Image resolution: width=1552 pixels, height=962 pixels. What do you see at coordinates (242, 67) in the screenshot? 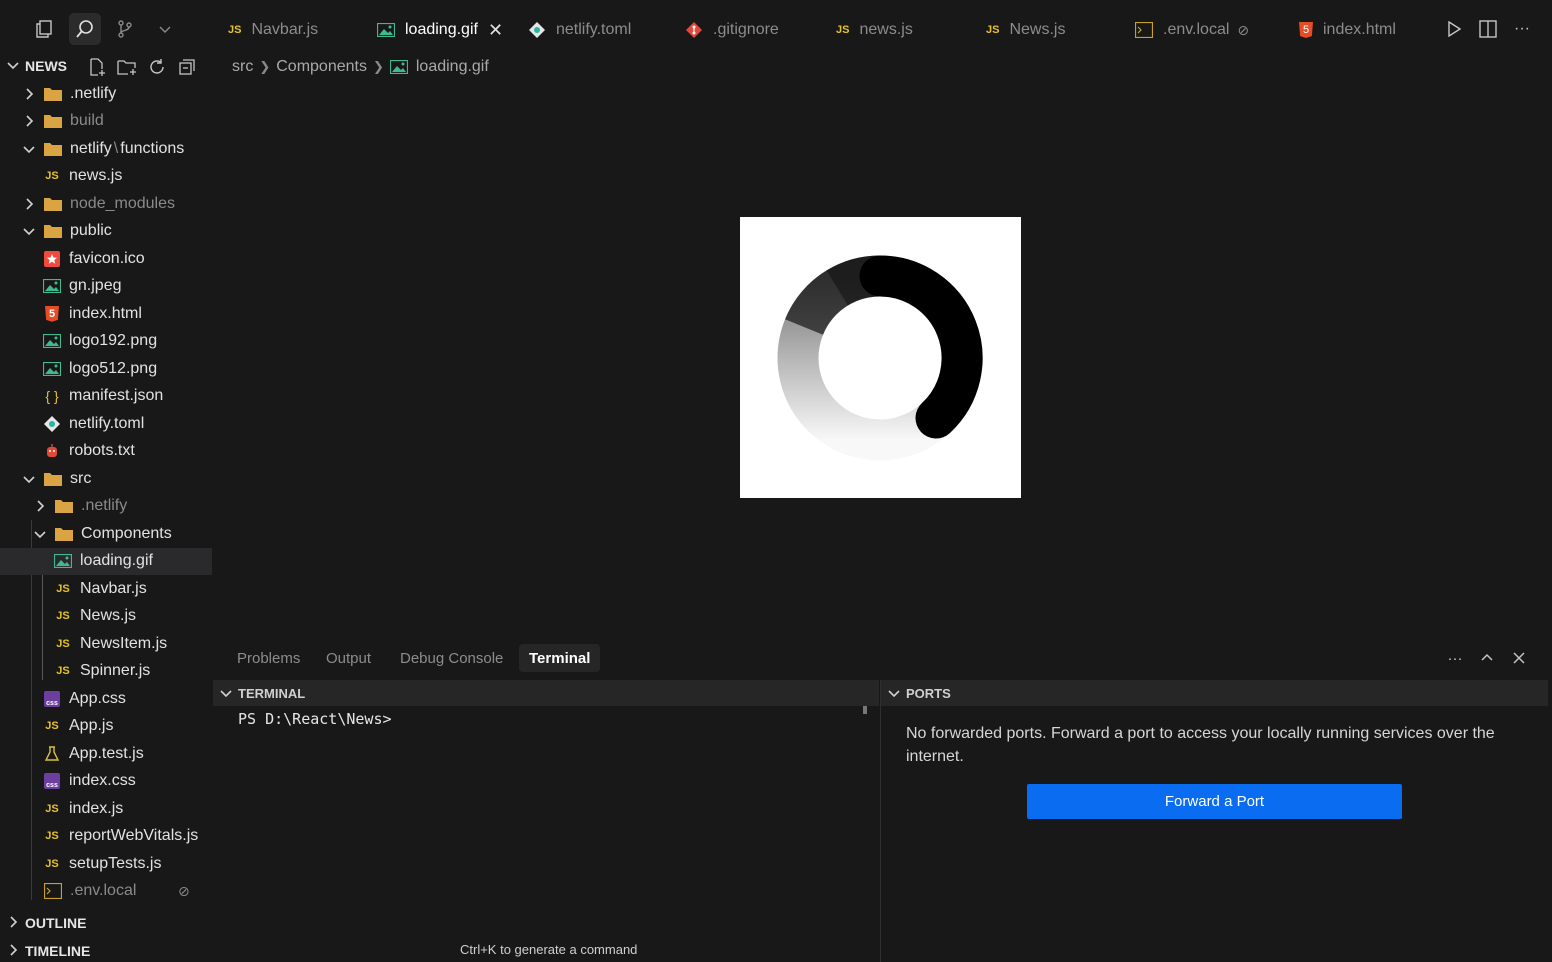
I see `breadcrumb-src: src` at bounding box center [242, 67].